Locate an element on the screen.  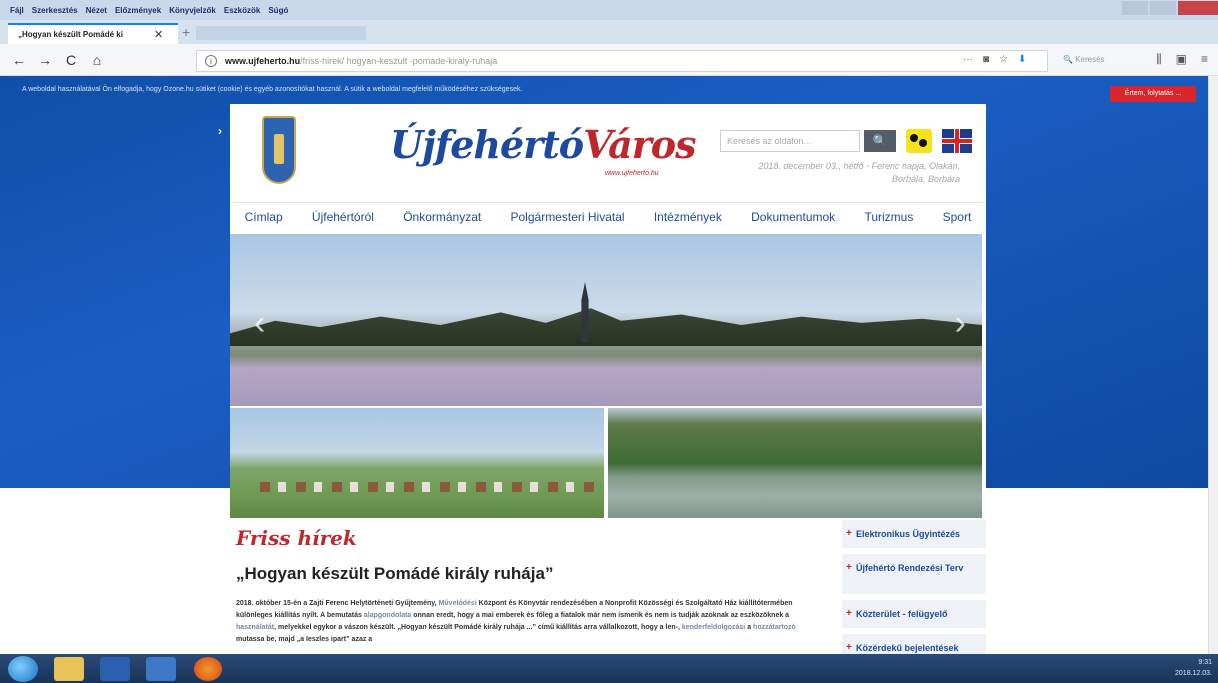
nav-cimlap: Címlap is located at coordinates (264, 217).